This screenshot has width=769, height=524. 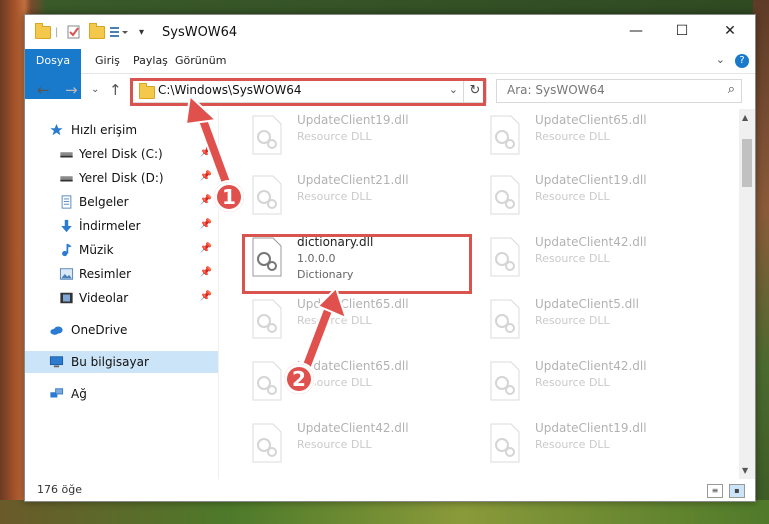 I want to click on file-item: UpdateClient21.dll Resource DLL, so click(x=360, y=196).